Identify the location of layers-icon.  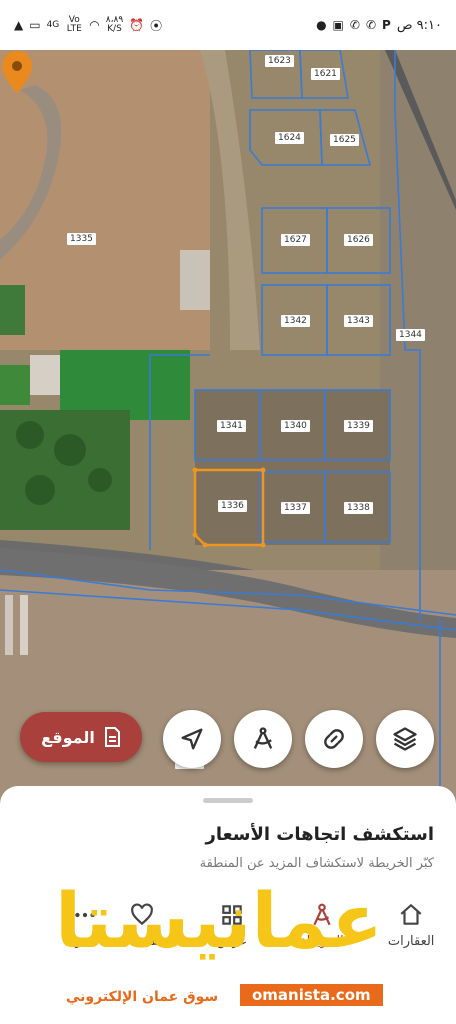
(405, 739).